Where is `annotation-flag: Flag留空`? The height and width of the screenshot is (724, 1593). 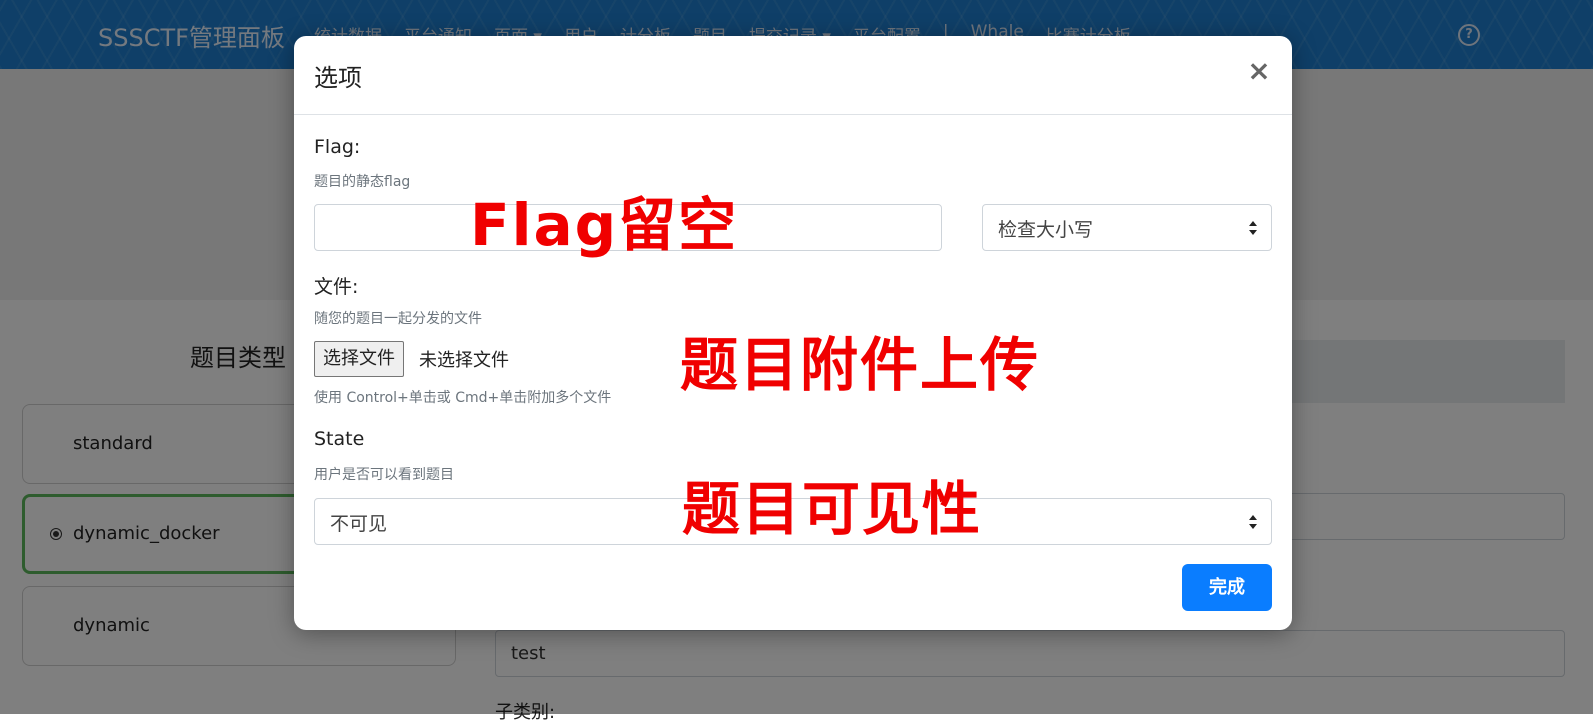 annotation-flag: Flag留空 is located at coordinates (604, 225).